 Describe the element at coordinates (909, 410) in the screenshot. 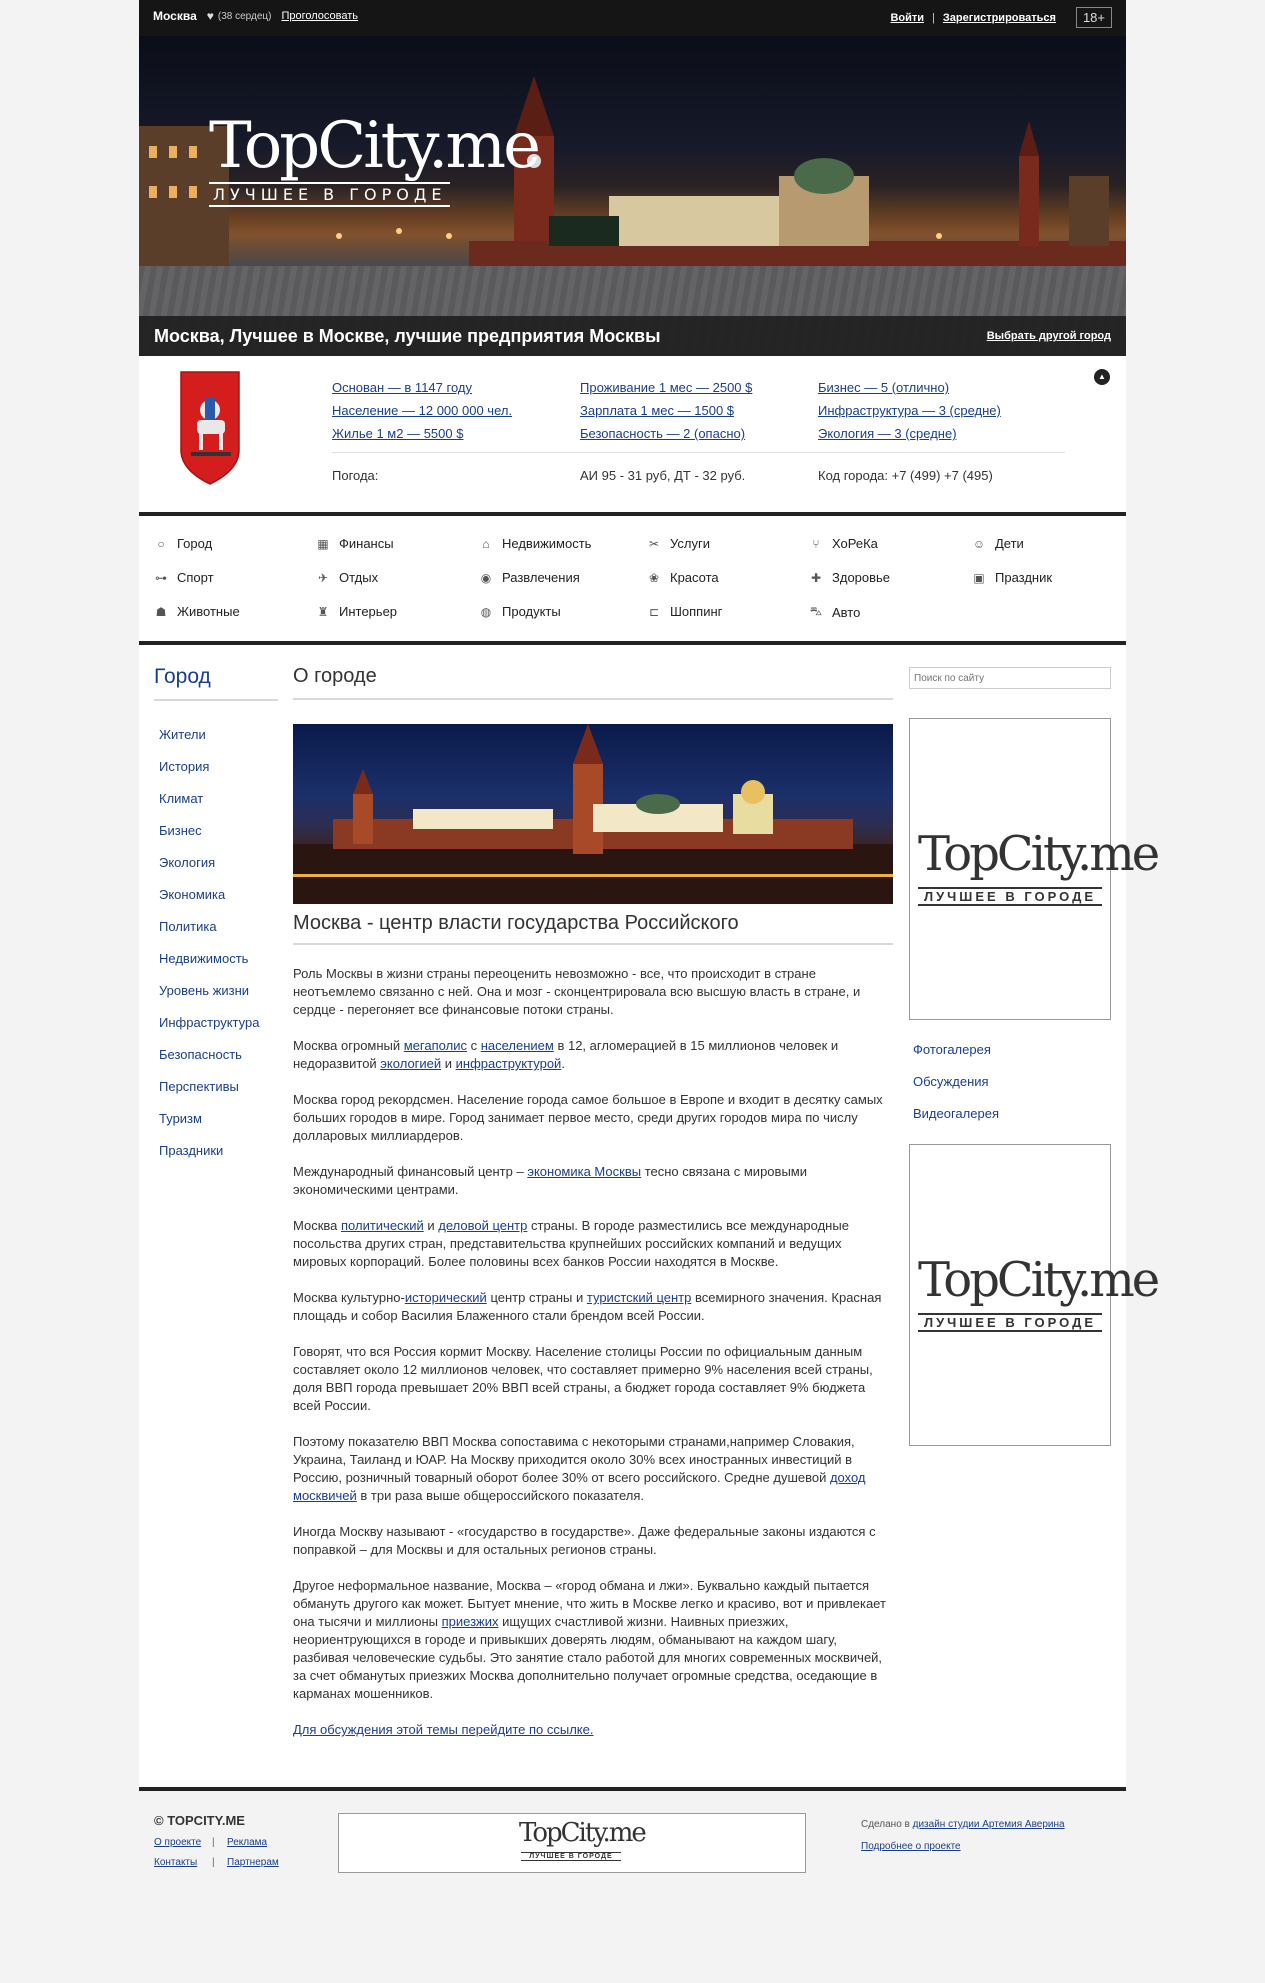

I see `info-infrastructure-link: Инфраструктура — 3 (средне)` at that location.